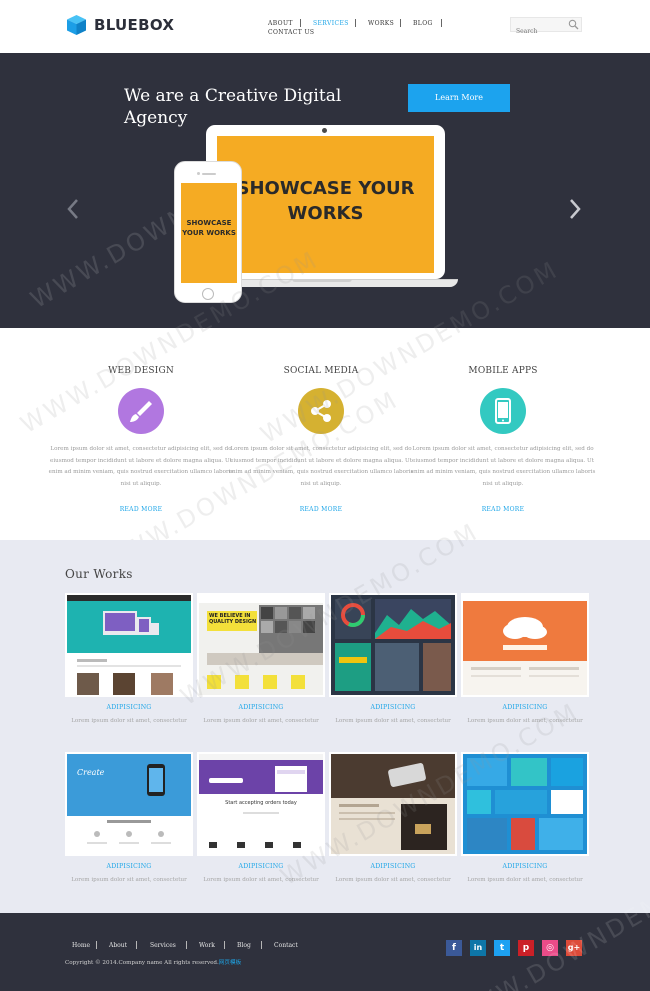 This screenshot has width=650, height=991. I want to click on laptop-camera, so click(324, 130).